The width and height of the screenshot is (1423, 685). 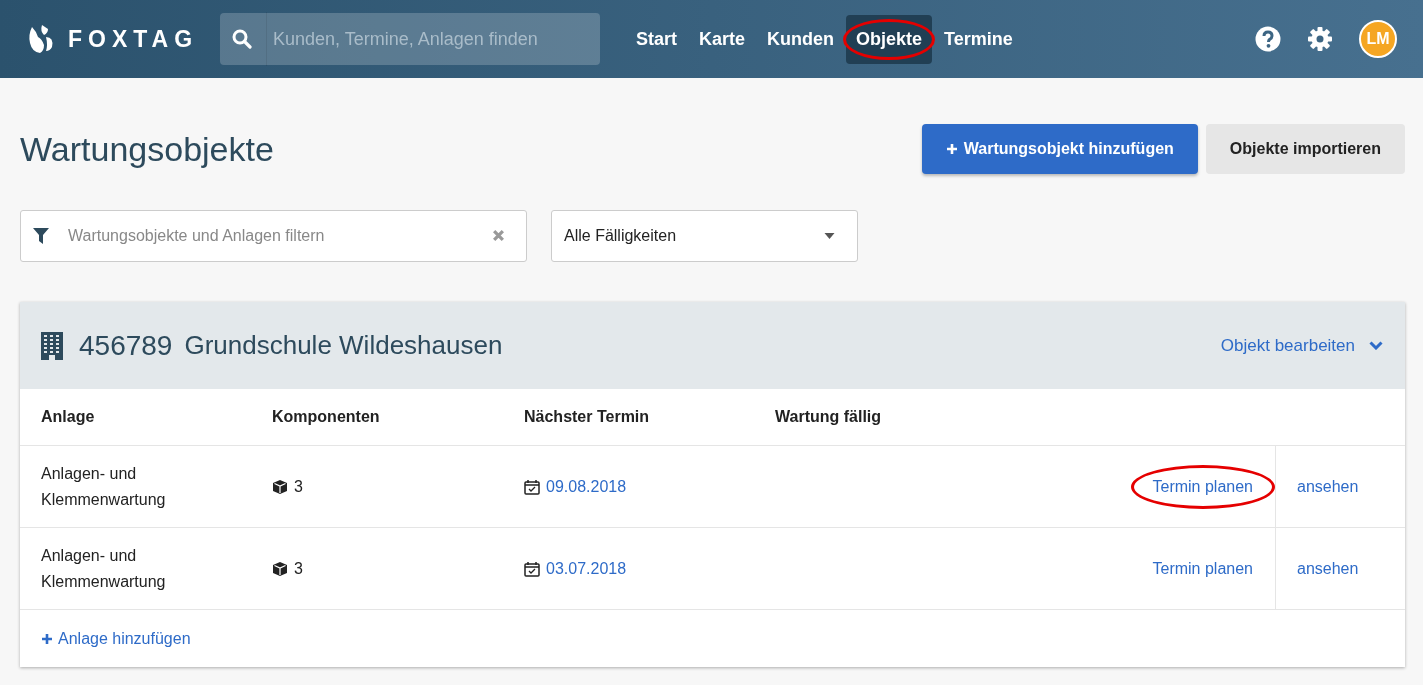 What do you see at coordinates (1059, 149) in the screenshot?
I see `action-button: Wartungsobjekt hinzufügen` at bounding box center [1059, 149].